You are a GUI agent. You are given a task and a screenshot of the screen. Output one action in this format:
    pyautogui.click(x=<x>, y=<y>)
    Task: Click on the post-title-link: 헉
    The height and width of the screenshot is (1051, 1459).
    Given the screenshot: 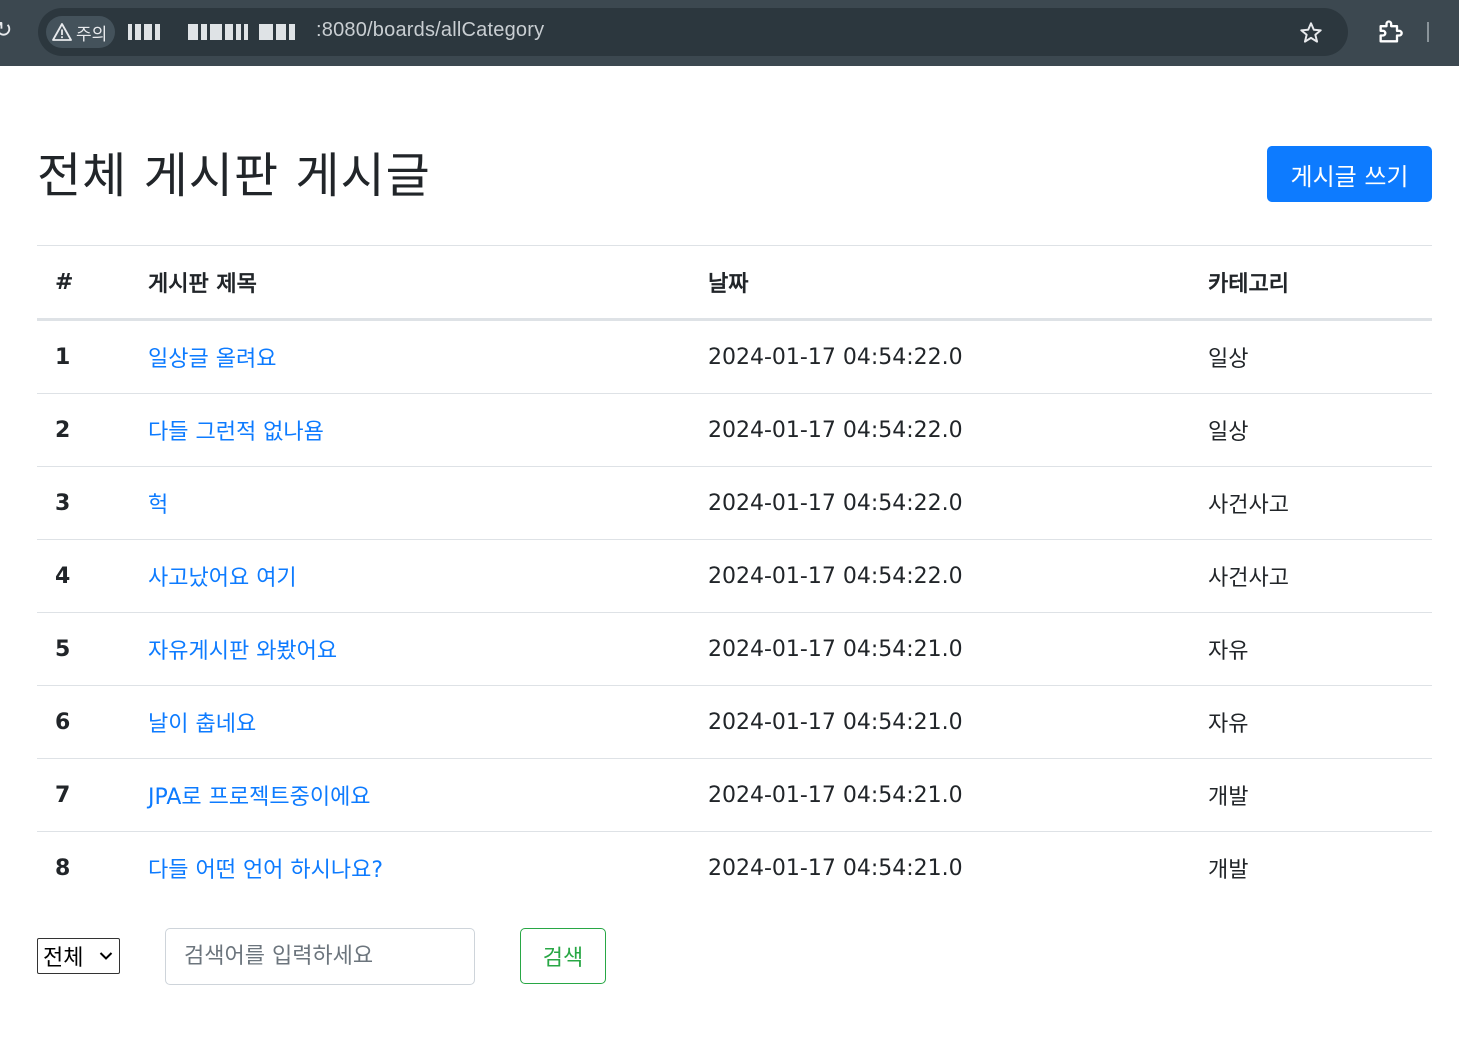 What is the action you would take?
    pyautogui.click(x=158, y=505)
    